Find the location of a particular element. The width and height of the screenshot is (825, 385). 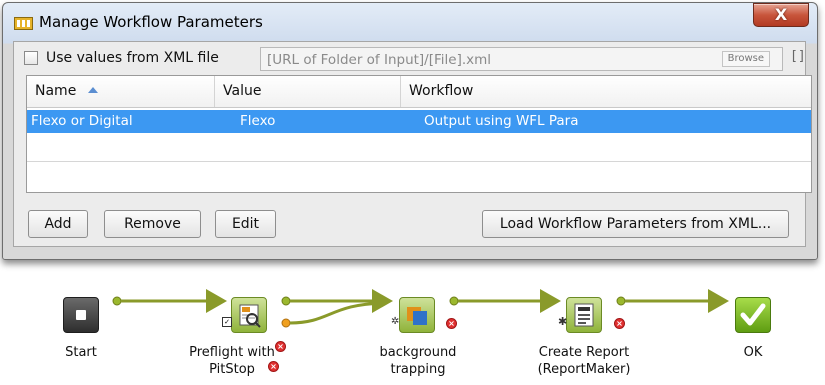

preflight-node is located at coordinates (249, 315).